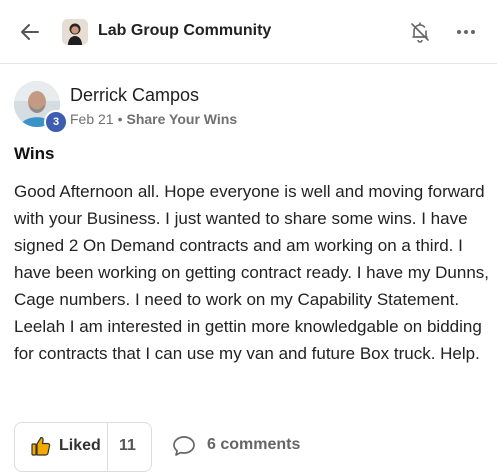 The image size is (497, 472). Describe the element at coordinates (182, 119) in the screenshot. I see `post-category-link: Share Your Wins` at that location.